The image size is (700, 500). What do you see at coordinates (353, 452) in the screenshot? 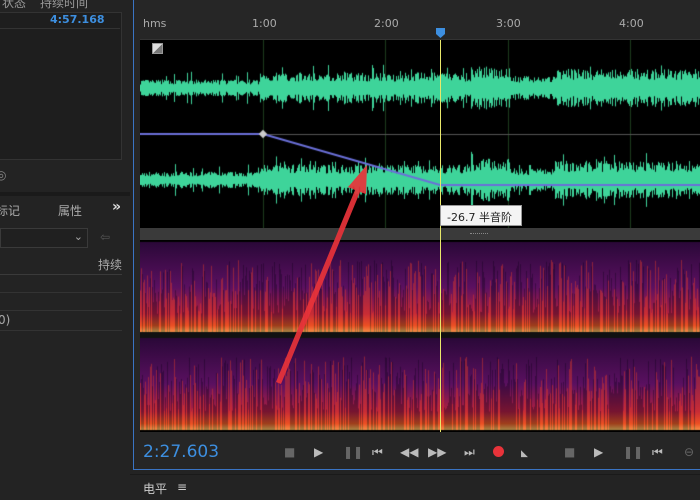
I see `pause-button: ❚❚` at bounding box center [353, 452].